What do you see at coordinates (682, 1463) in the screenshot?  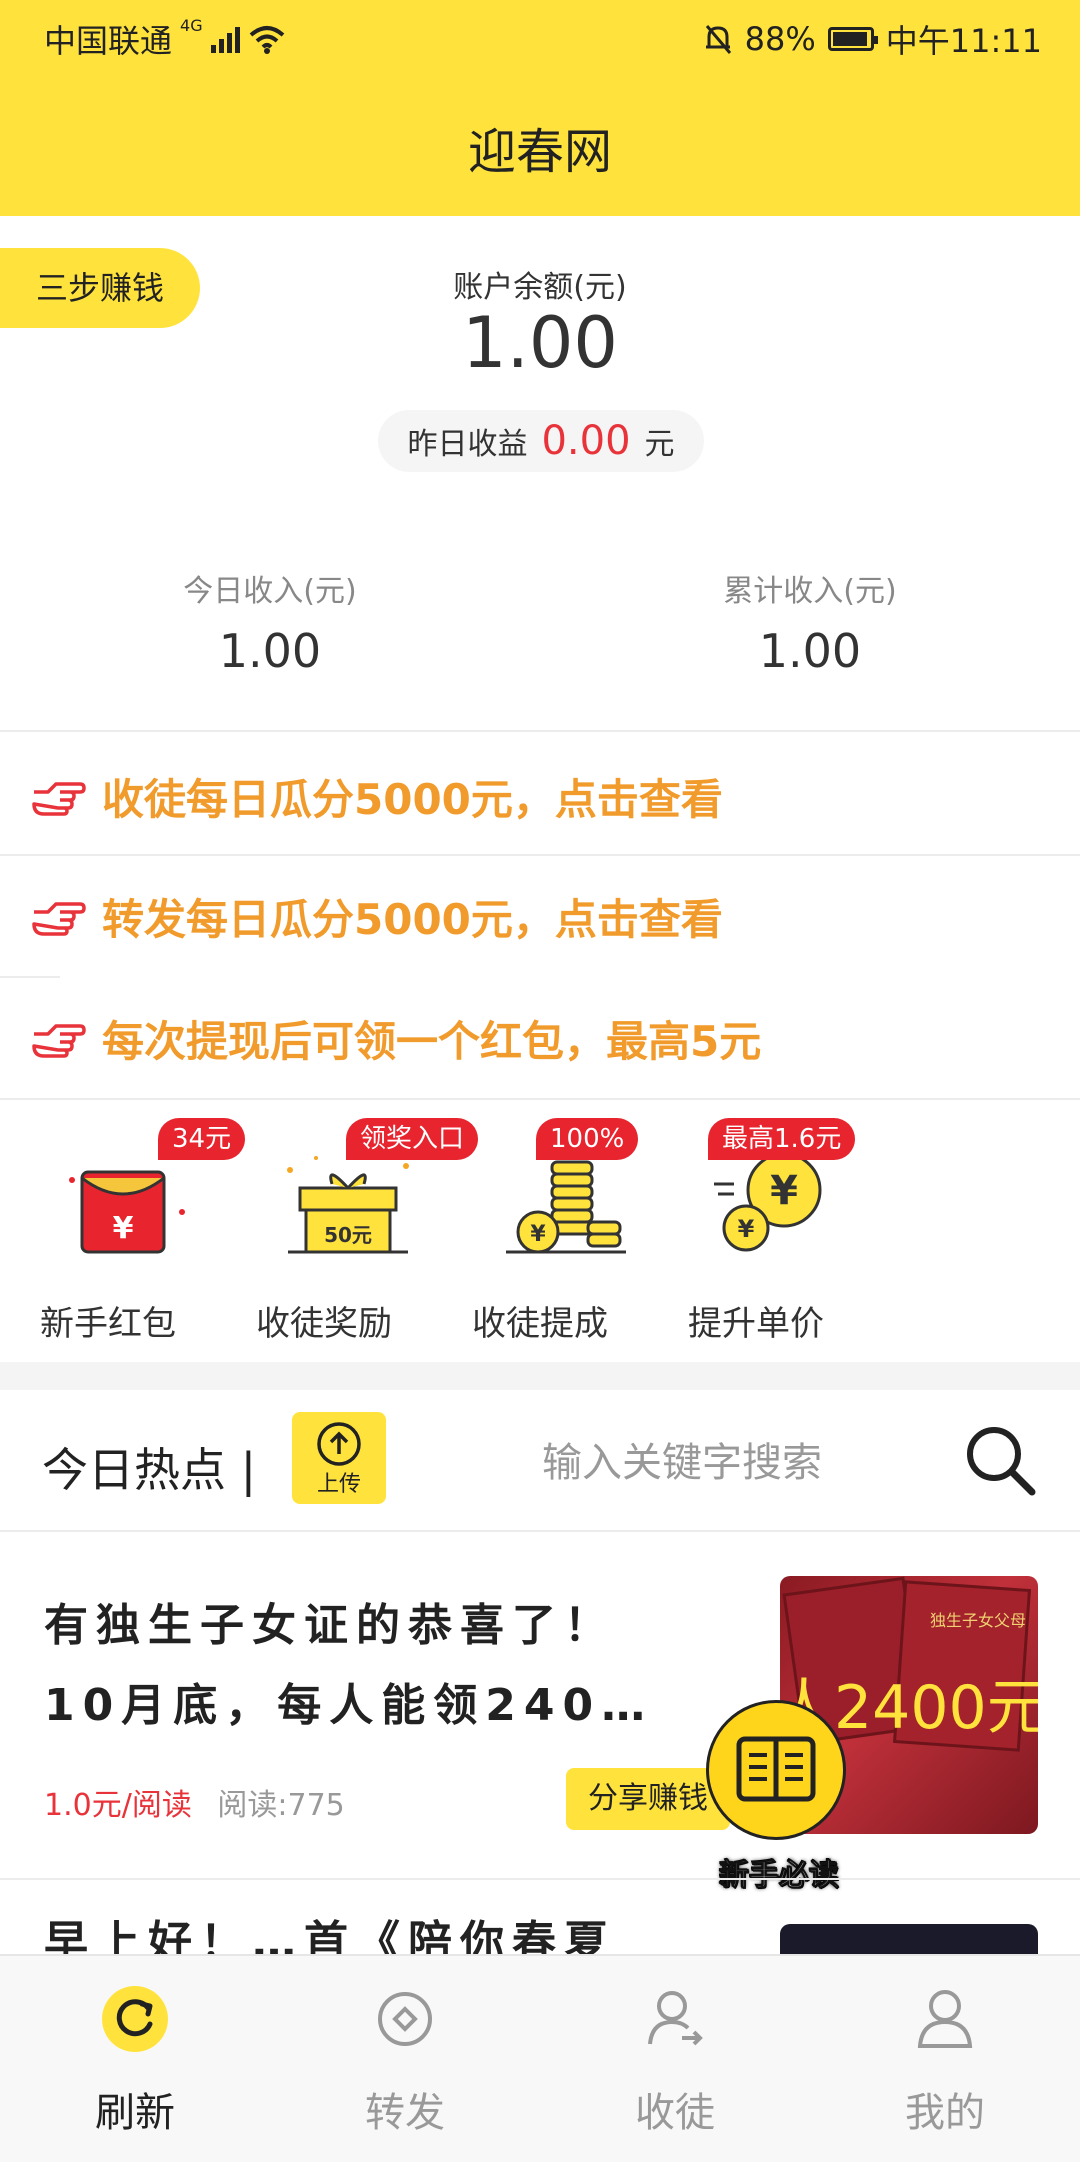 I see `search-input` at bounding box center [682, 1463].